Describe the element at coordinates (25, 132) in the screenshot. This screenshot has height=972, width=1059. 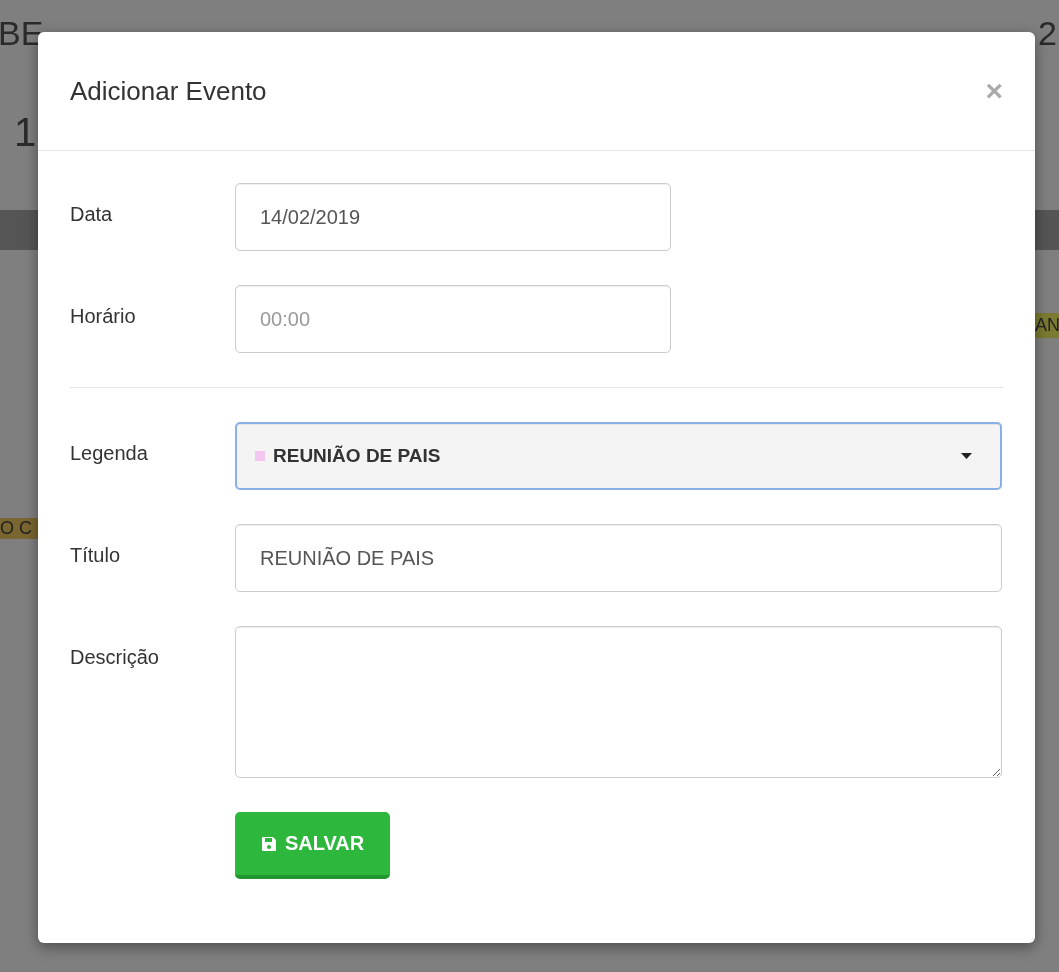
I see `year-fragment: 1` at that location.